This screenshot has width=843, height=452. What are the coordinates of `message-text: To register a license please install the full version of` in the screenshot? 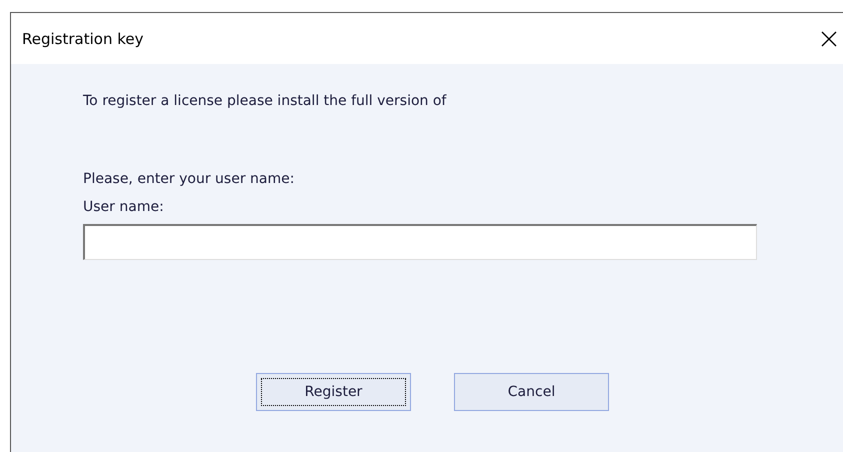 It's located at (265, 101).